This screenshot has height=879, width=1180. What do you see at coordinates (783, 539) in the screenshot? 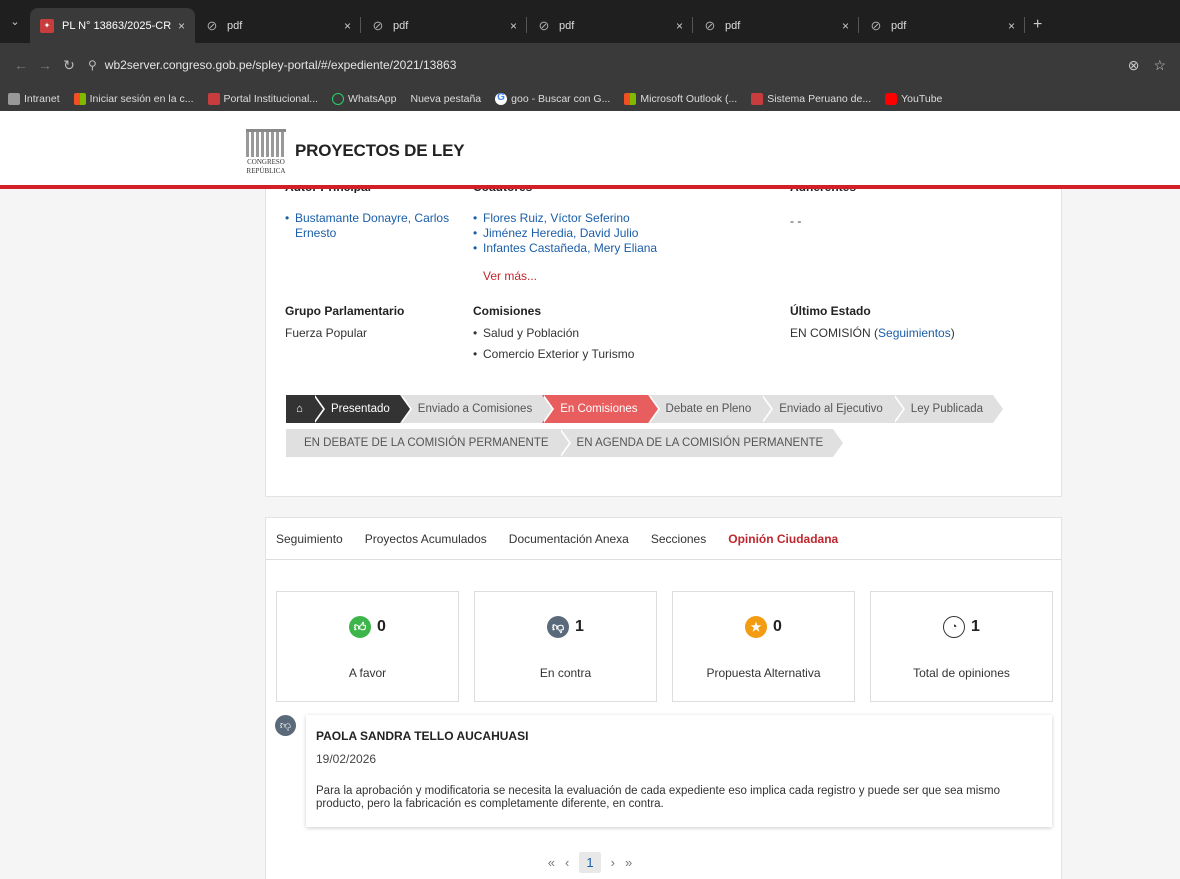
I see `tab-opinion-ciudadana: Opinión Ciudadana` at bounding box center [783, 539].